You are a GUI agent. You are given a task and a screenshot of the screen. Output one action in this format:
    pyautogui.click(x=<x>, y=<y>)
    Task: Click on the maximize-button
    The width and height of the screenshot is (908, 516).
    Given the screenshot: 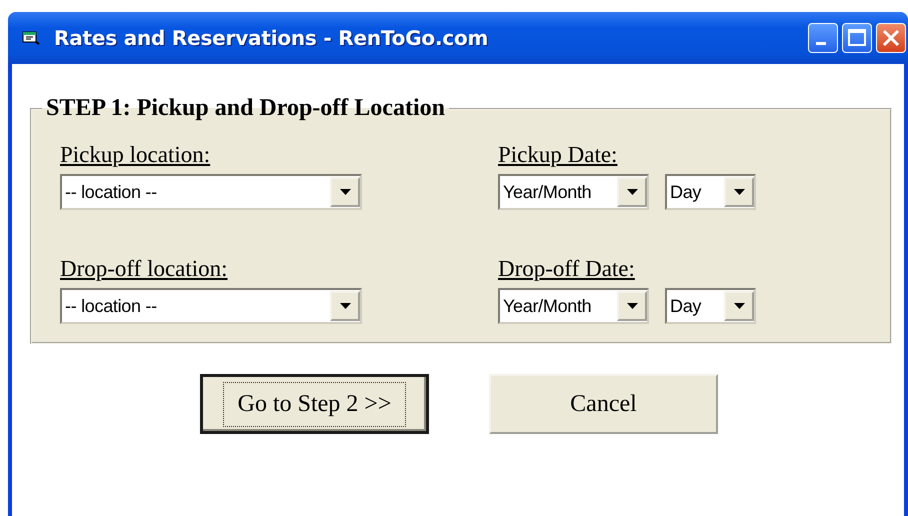 What is the action you would take?
    pyautogui.click(x=857, y=38)
    